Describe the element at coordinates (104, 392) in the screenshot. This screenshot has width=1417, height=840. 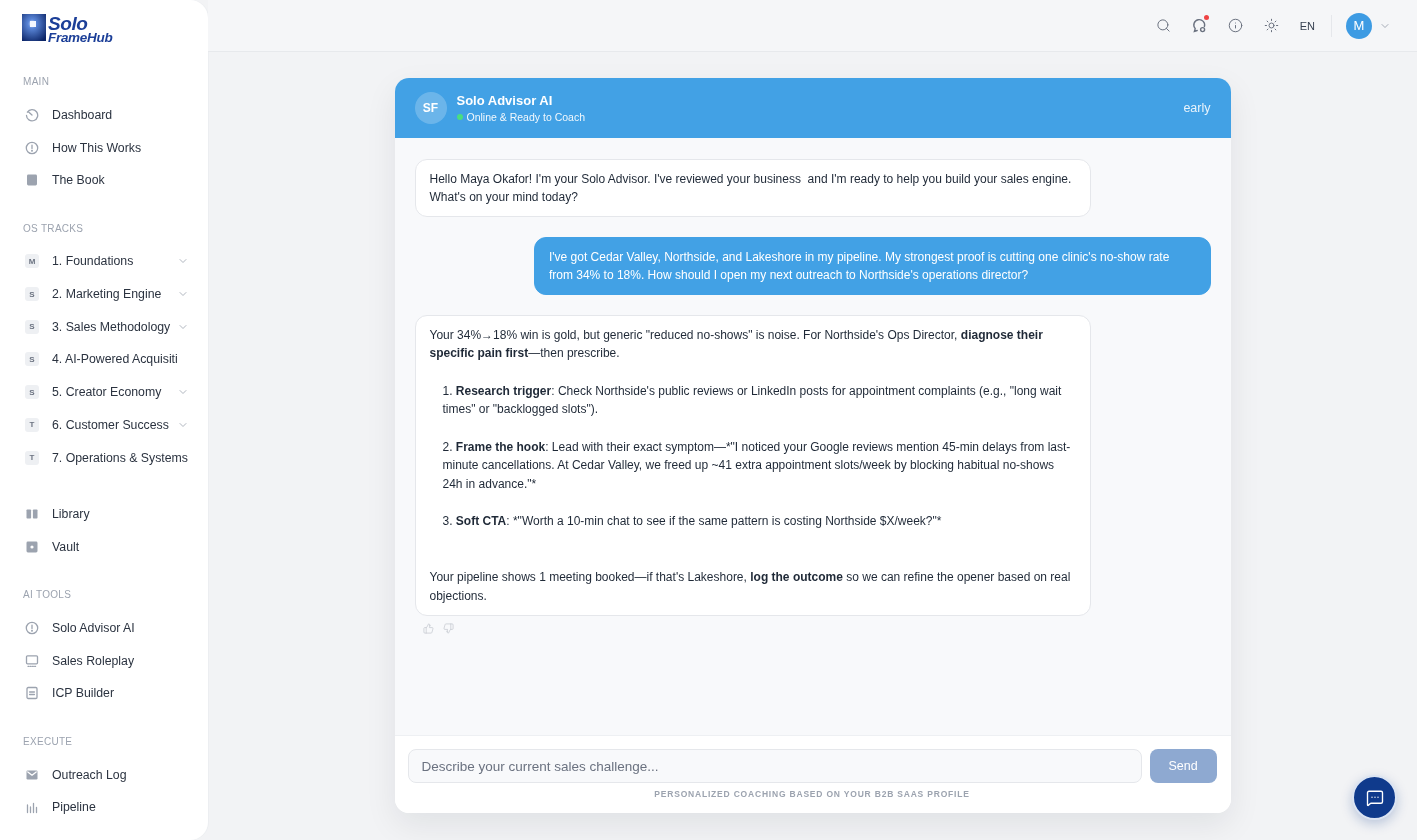
I see `nav-item: S 5. Creator Economy` at that location.